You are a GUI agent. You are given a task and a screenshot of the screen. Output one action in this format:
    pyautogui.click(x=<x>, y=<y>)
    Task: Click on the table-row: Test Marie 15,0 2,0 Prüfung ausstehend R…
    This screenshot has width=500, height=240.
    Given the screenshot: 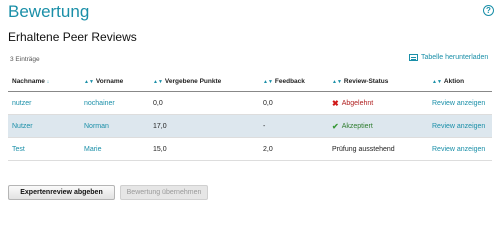 What is the action you would take?
    pyautogui.click(x=250, y=149)
    